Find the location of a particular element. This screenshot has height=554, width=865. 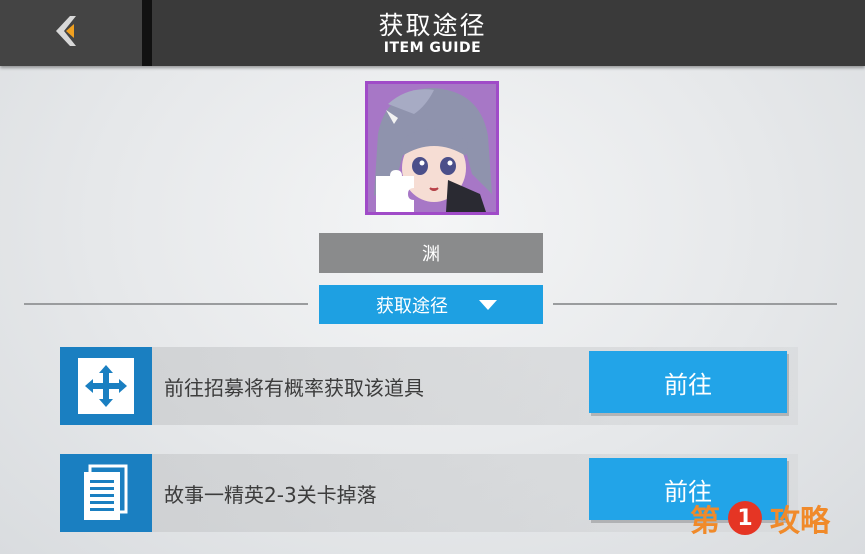

top-bar: 获取途径 ITEM GUIDE is located at coordinates (432, 33).